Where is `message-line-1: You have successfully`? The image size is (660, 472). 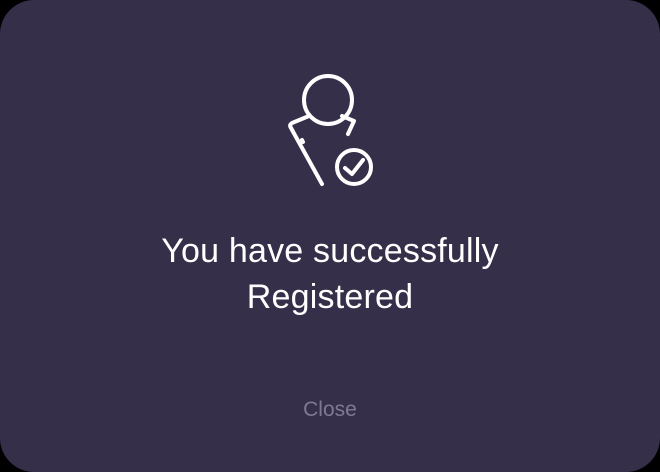
message-line-1: You have successfully is located at coordinates (330, 251).